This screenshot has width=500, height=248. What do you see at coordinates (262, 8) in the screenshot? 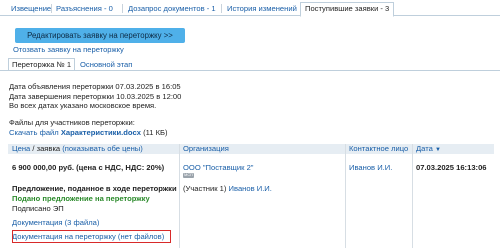
I see `tab-change-history: История изменений` at bounding box center [262, 8].